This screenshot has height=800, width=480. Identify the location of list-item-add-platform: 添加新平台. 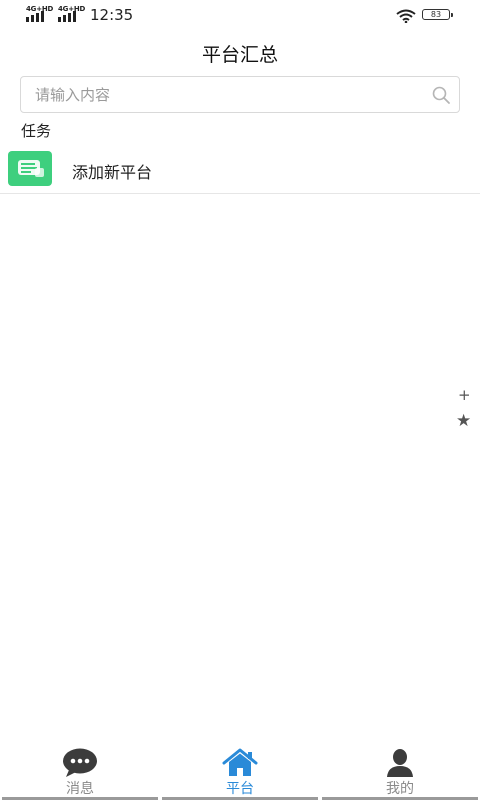
(240, 170).